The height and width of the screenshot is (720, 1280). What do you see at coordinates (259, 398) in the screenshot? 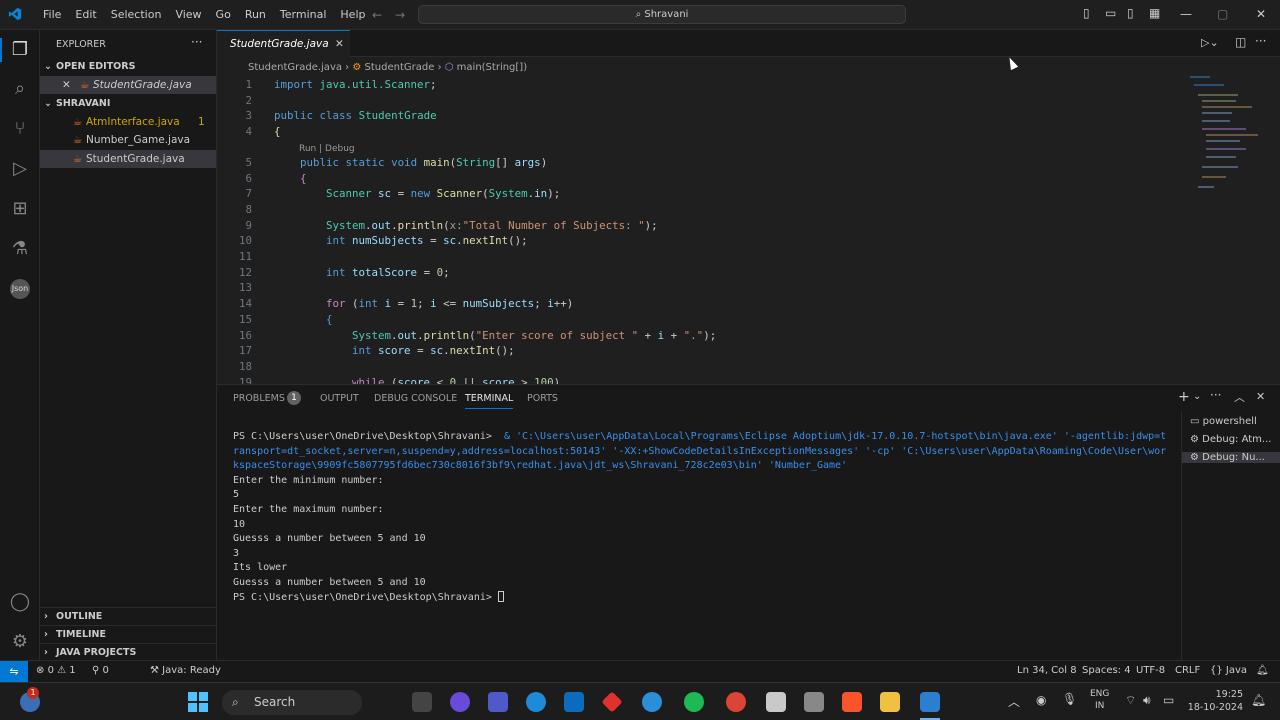
I see `tab-problems: PROBLEMS` at bounding box center [259, 398].